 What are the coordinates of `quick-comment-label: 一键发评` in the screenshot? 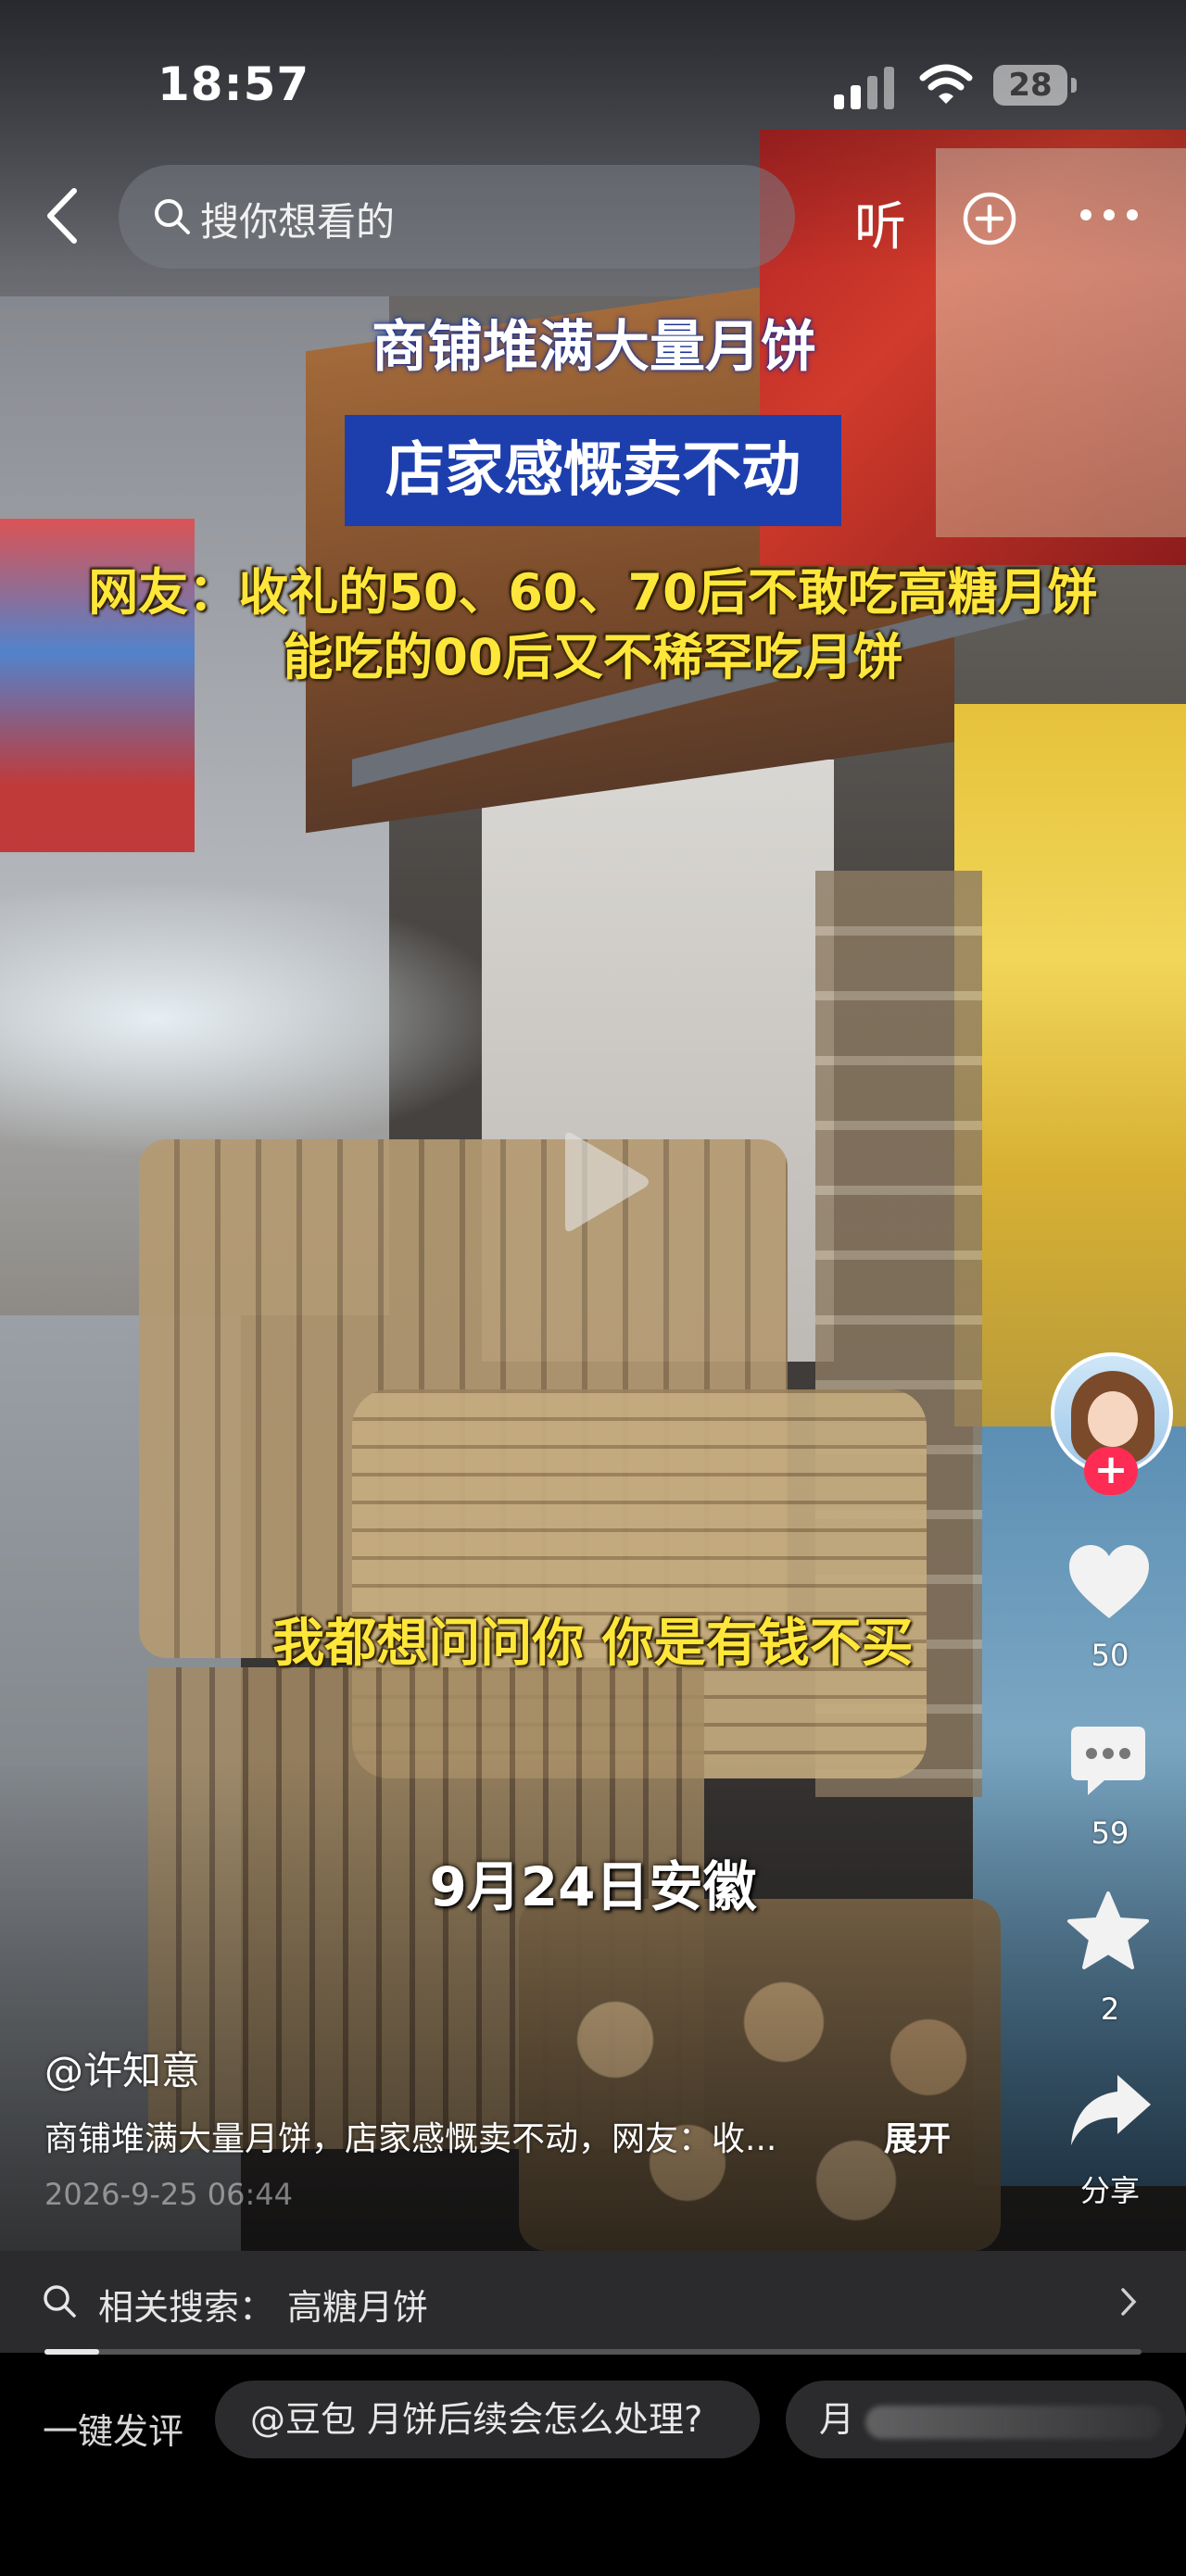 It's located at (113, 2431).